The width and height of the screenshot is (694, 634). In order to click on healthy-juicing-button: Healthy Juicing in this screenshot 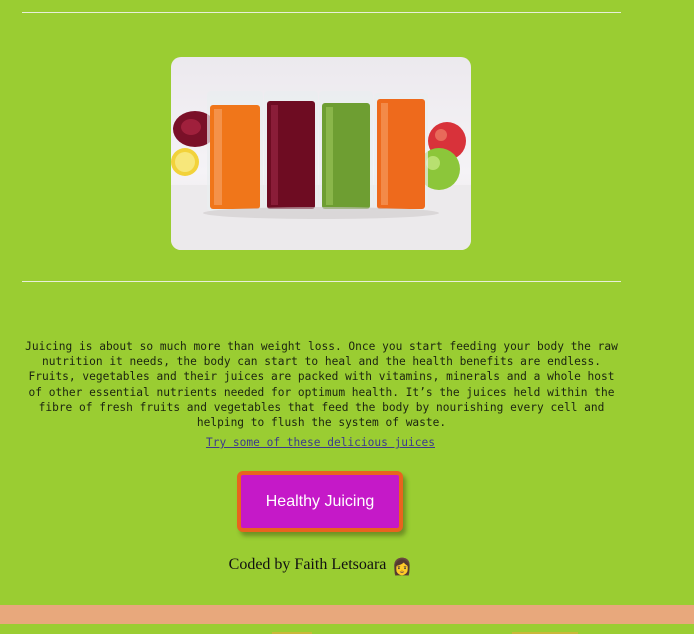, I will do `click(320, 501)`.